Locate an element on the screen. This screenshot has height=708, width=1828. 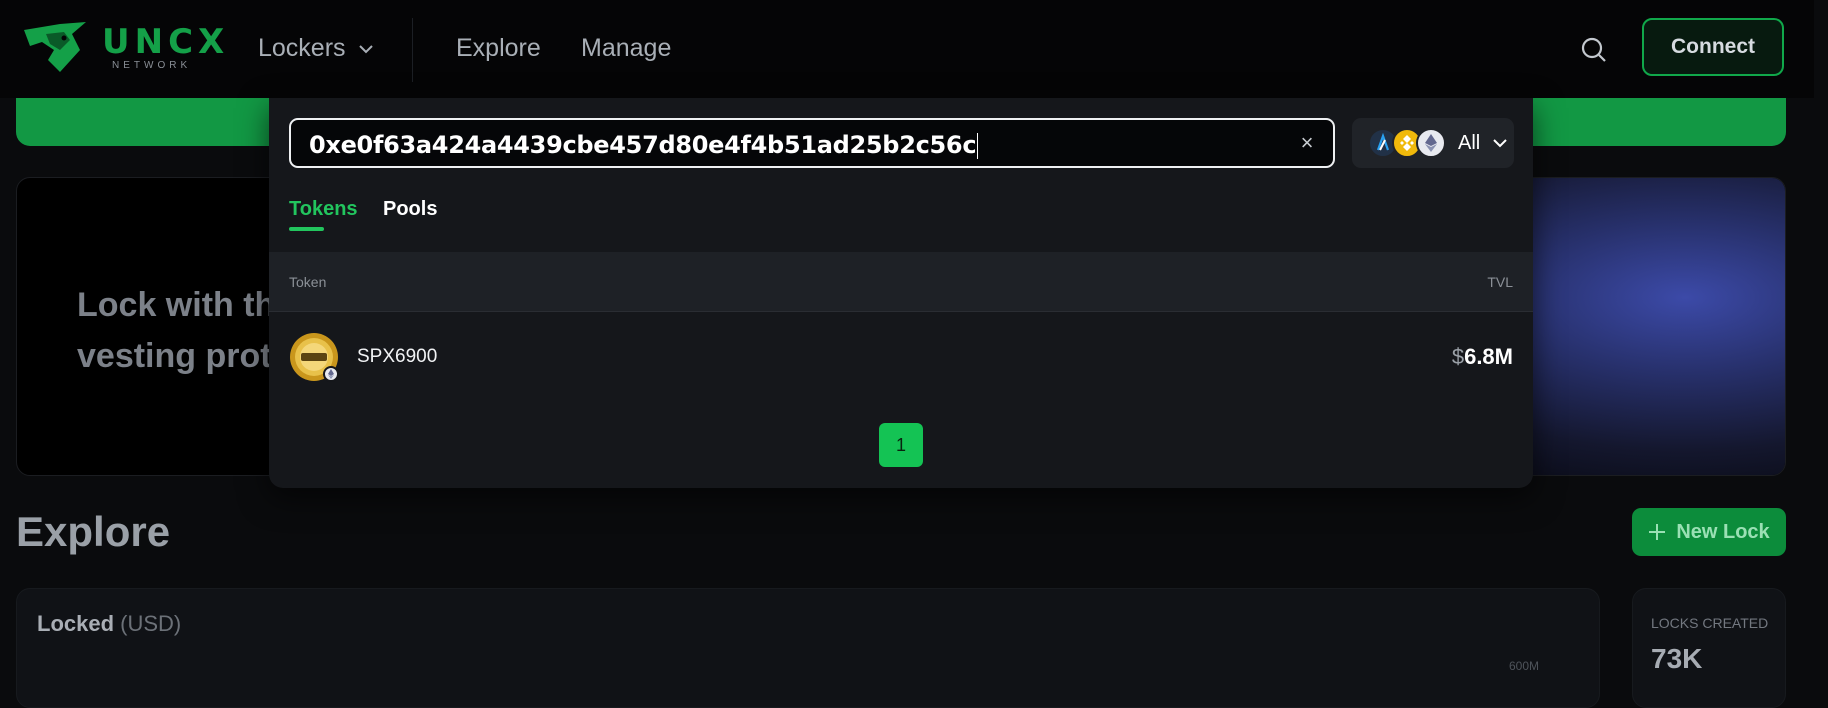
locked-unit: (USD) is located at coordinates (151, 623).